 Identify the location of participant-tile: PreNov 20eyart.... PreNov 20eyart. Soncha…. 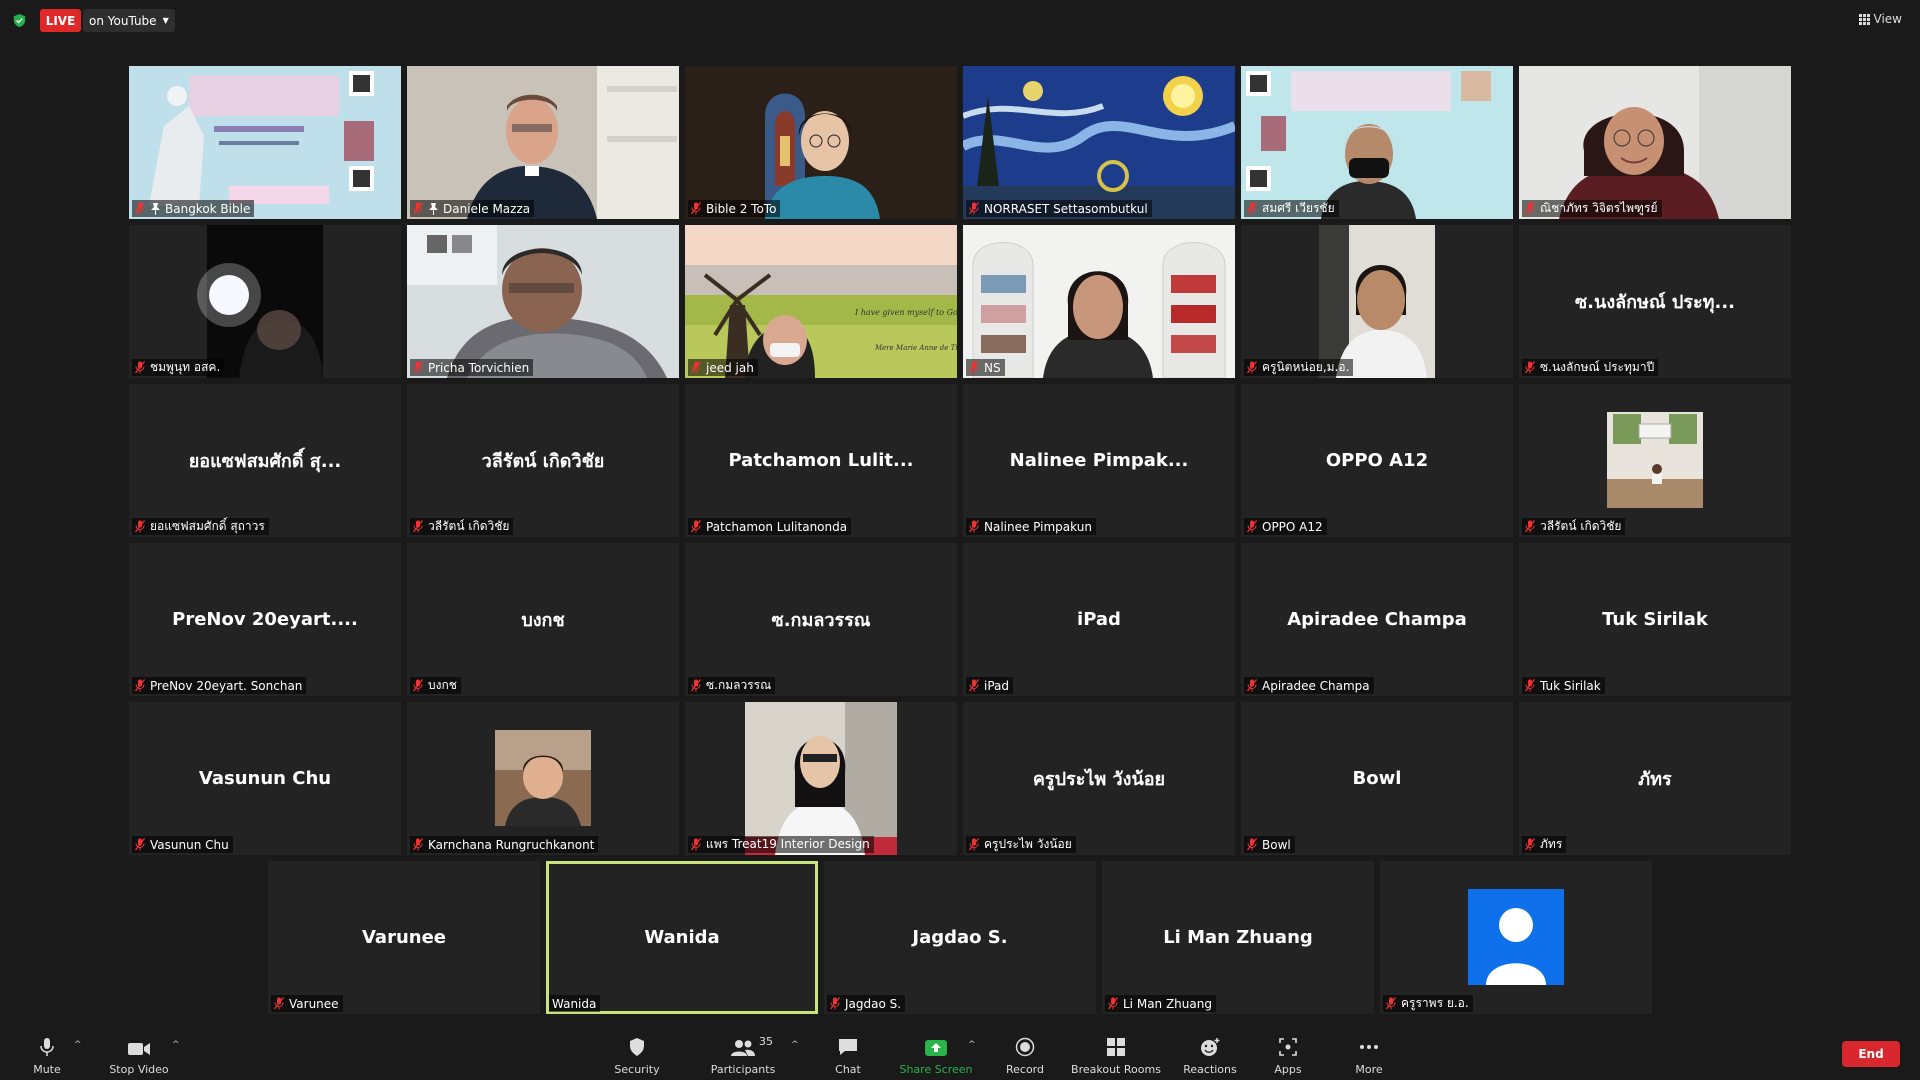
(265, 619).